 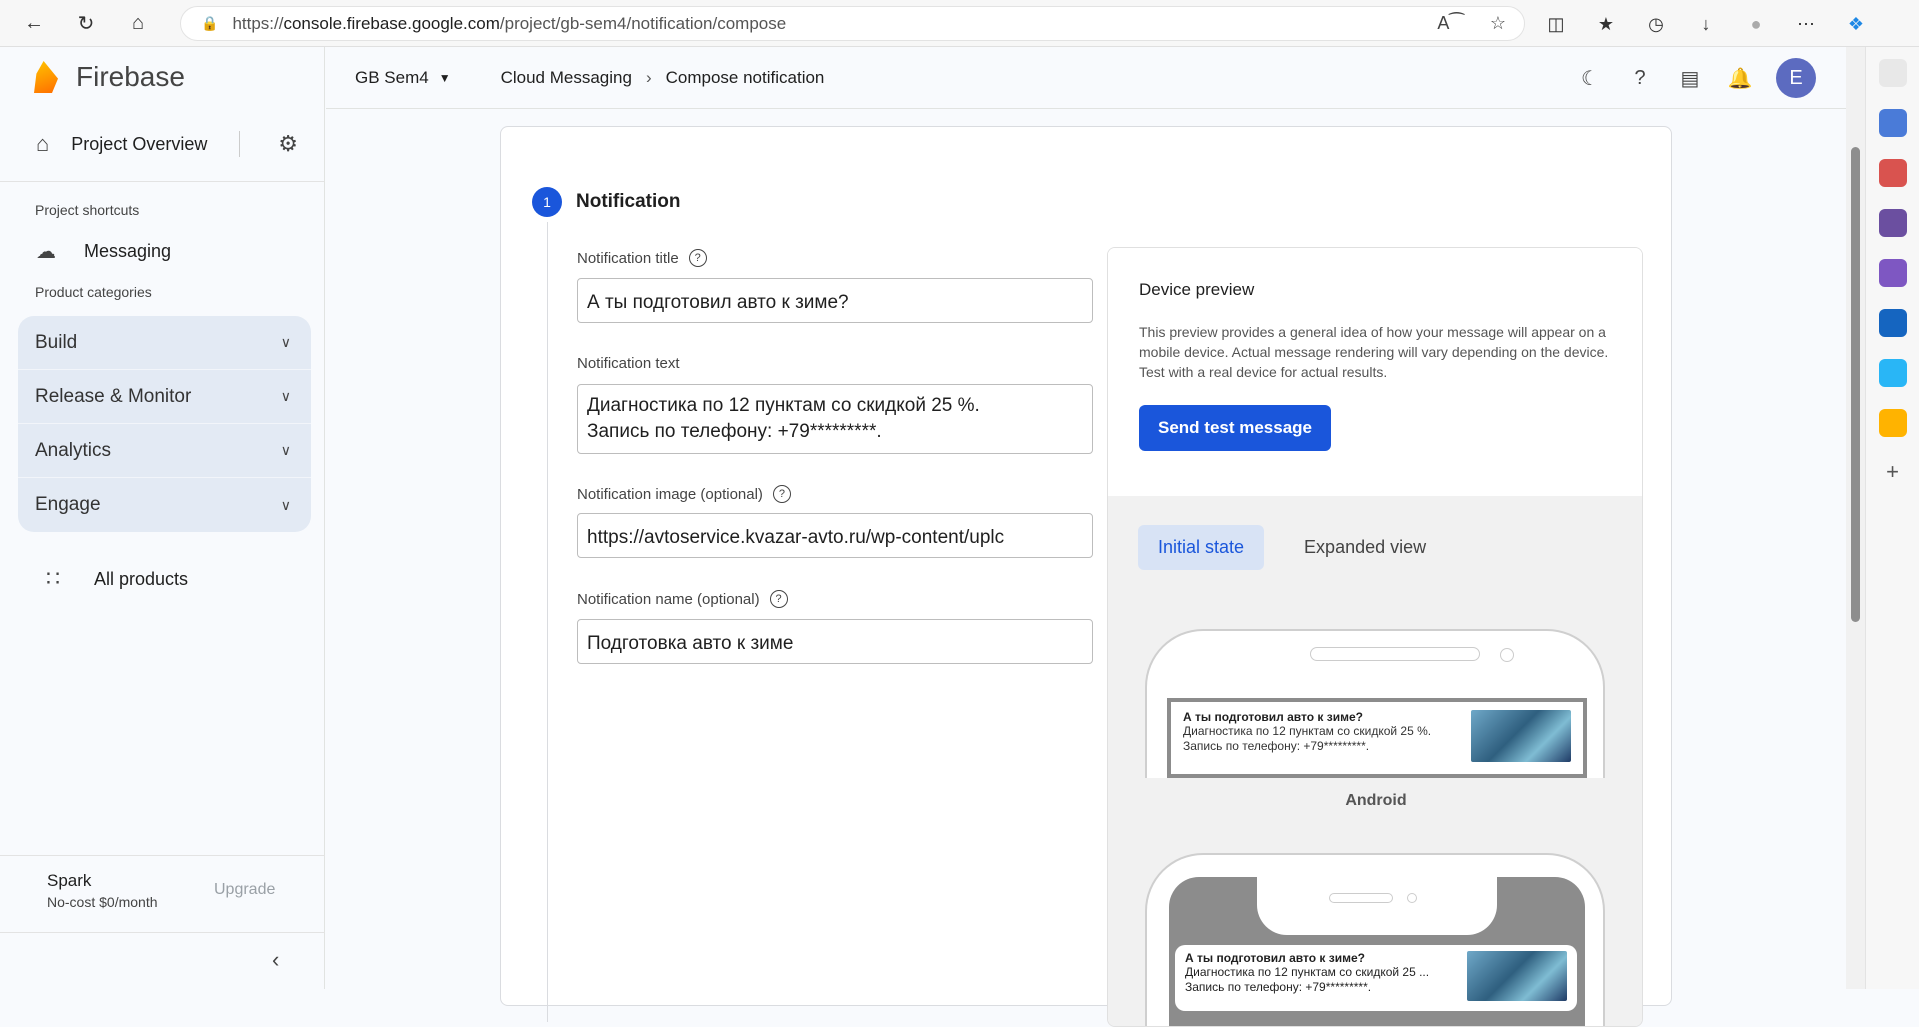 I want to click on games-icon, so click(x=1892, y=223).